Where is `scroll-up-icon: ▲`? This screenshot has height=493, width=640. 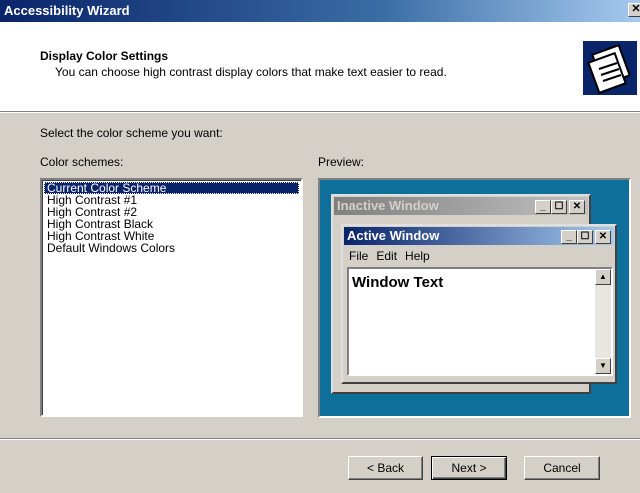 scroll-up-icon: ▲ is located at coordinates (603, 277).